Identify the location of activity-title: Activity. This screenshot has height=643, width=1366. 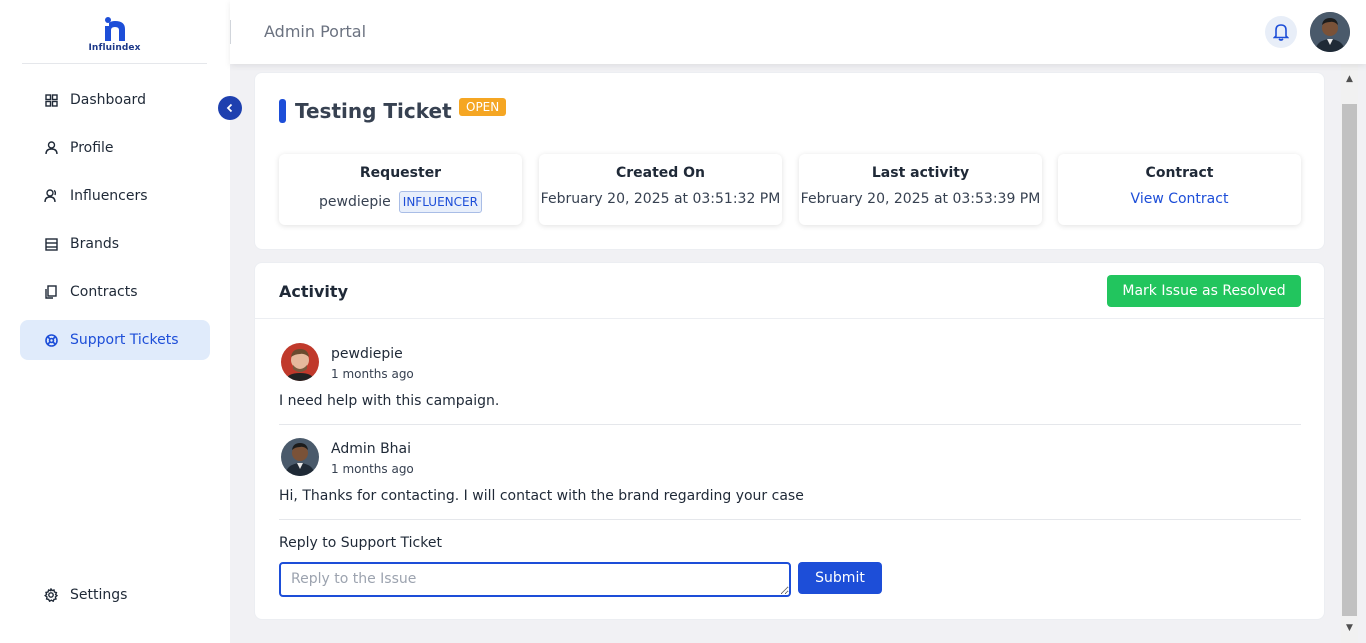
(313, 291).